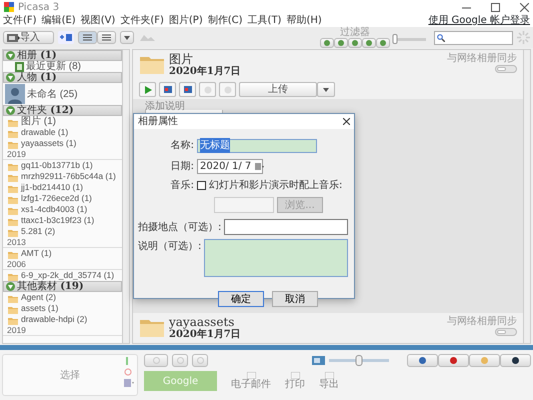  What do you see at coordinates (207, 89) in the screenshot?
I see `star-button` at bounding box center [207, 89].